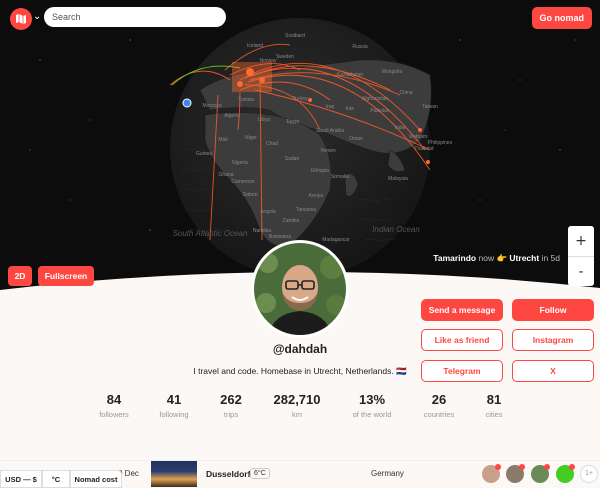  What do you see at coordinates (330, 107) in the screenshot?
I see `label-iraq: Iraq` at bounding box center [330, 107].